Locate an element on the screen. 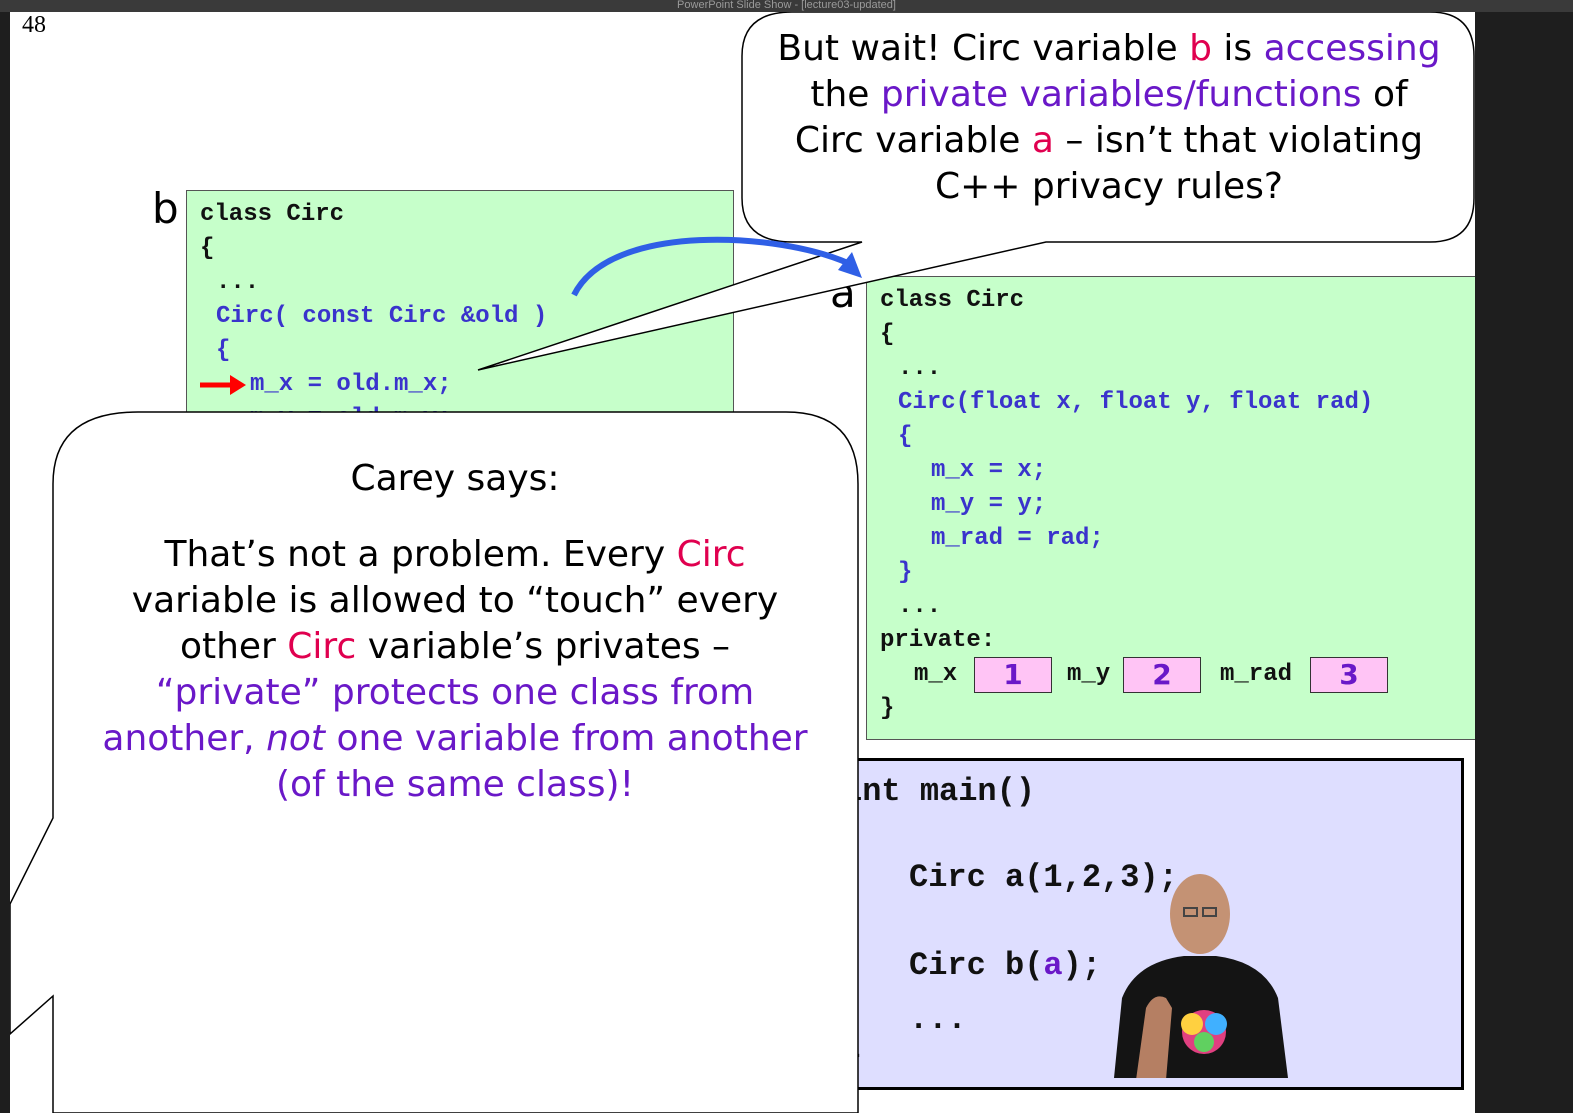  bubble-line: other Circ variable’s privates – is located at coordinates (455, 647).